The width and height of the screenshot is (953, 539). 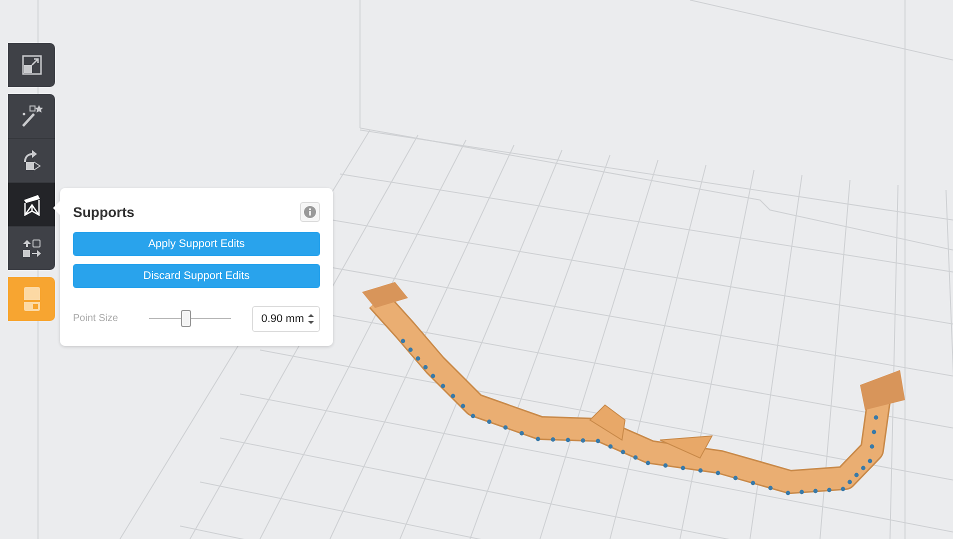 I want to click on point-size-label: Point Size, so click(x=96, y=318).